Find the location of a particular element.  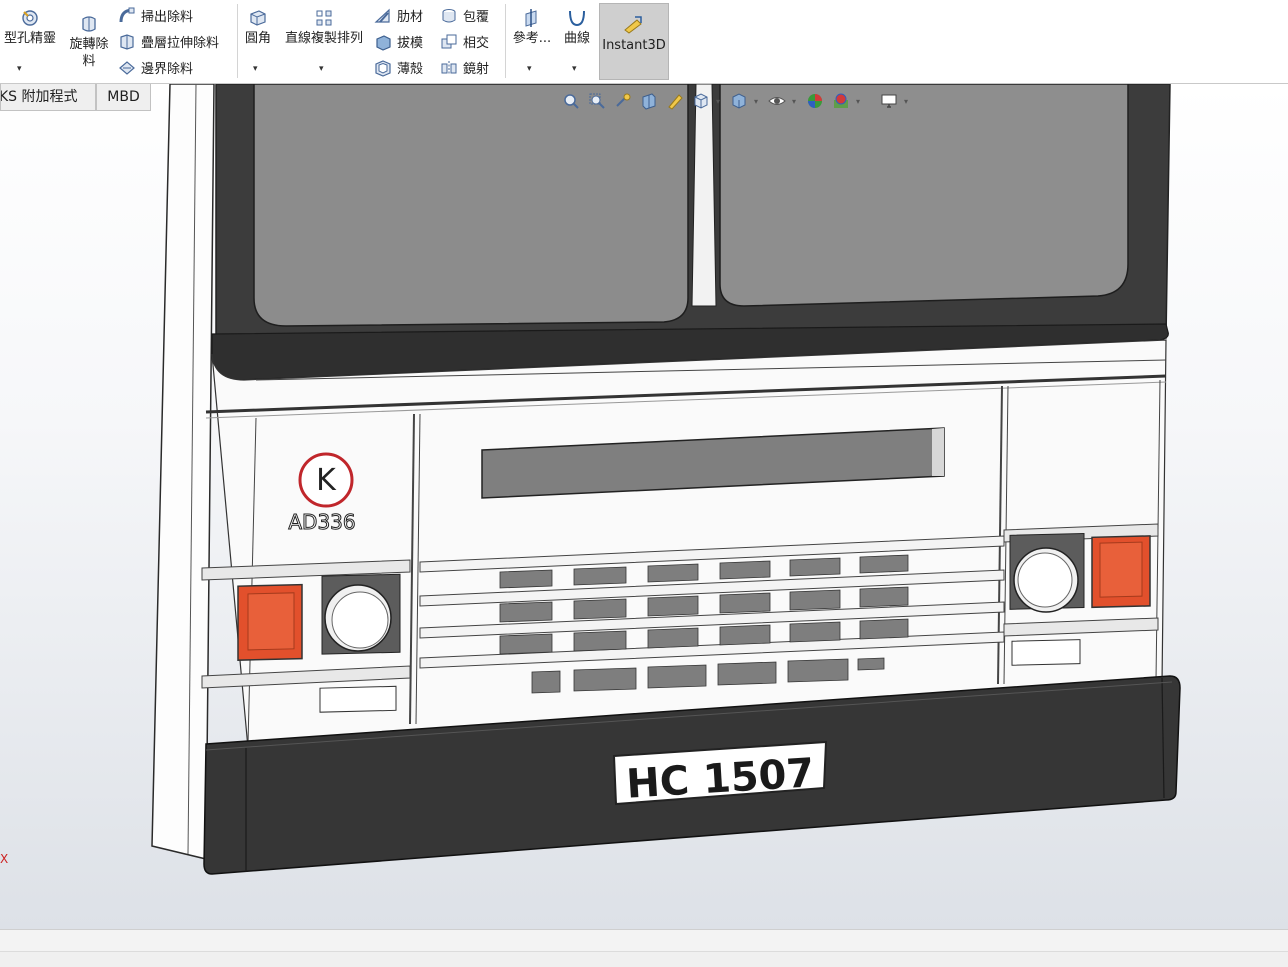

previous-view-button is located at coordinates (623, 101).